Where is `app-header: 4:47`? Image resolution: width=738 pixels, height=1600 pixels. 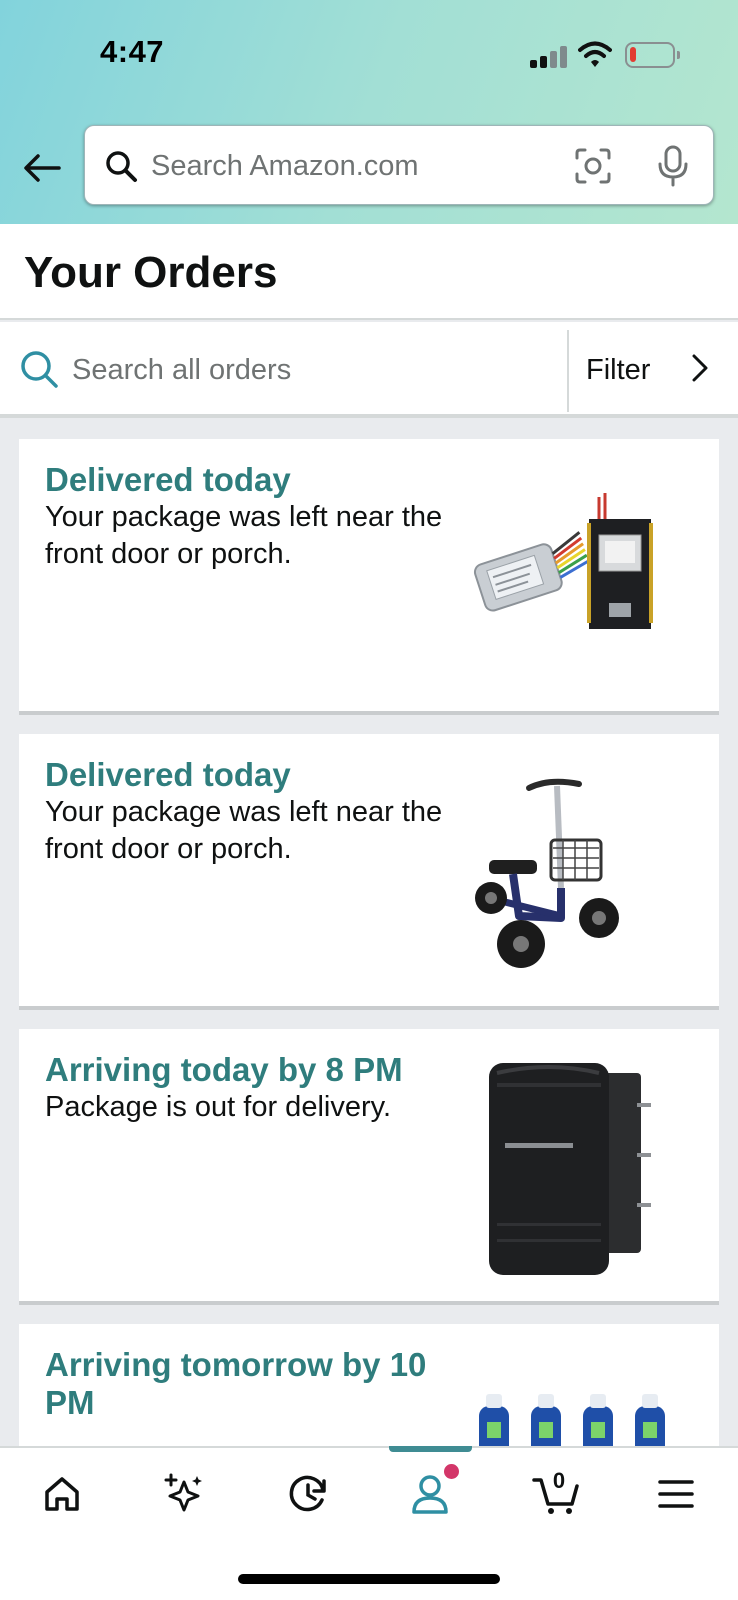 app-header: 4:47 is located at coordinates (369, 112).